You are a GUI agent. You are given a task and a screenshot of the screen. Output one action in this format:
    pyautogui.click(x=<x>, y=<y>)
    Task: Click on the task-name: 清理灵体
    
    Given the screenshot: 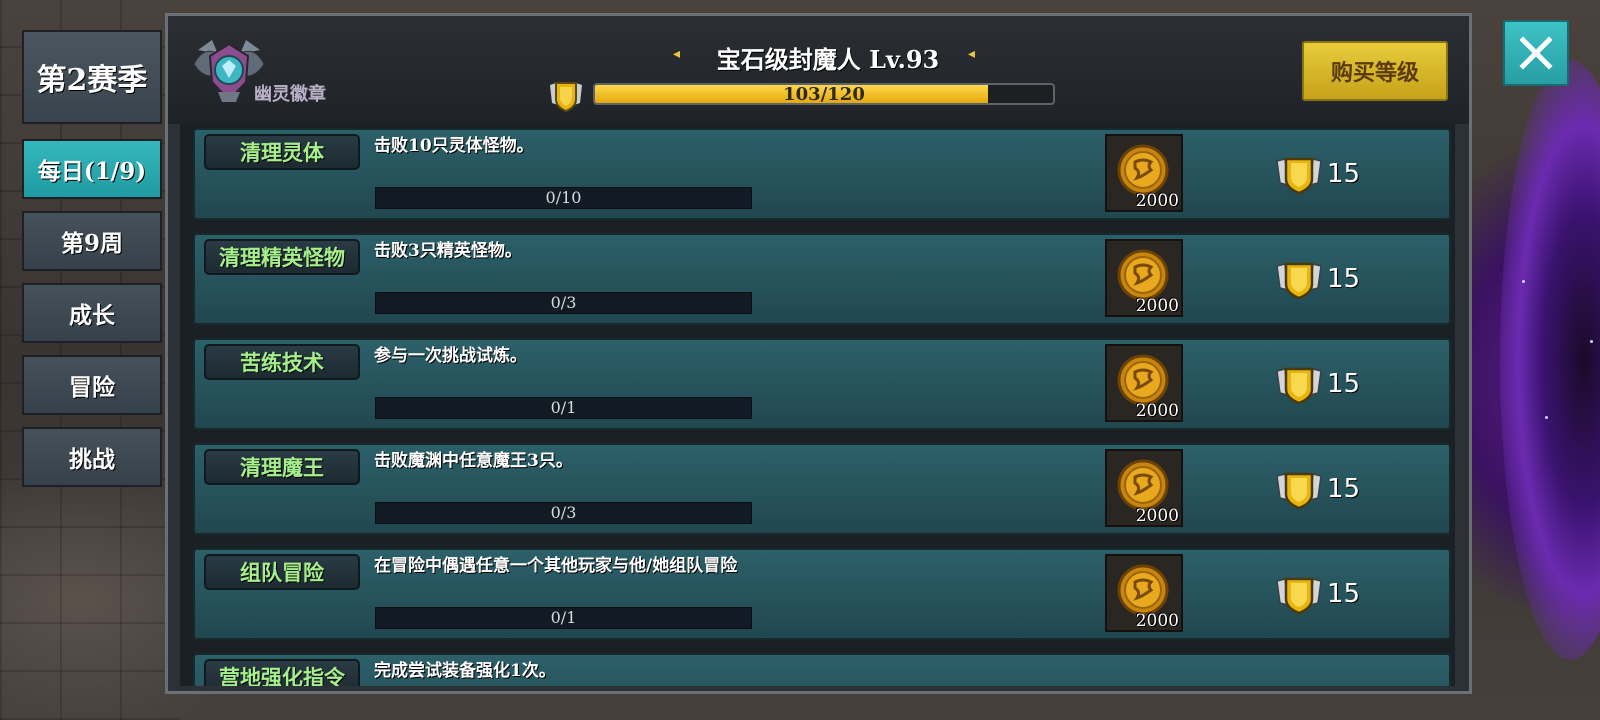 What is the action you would take?
    pyautogui.click(x=282, y=152)
    